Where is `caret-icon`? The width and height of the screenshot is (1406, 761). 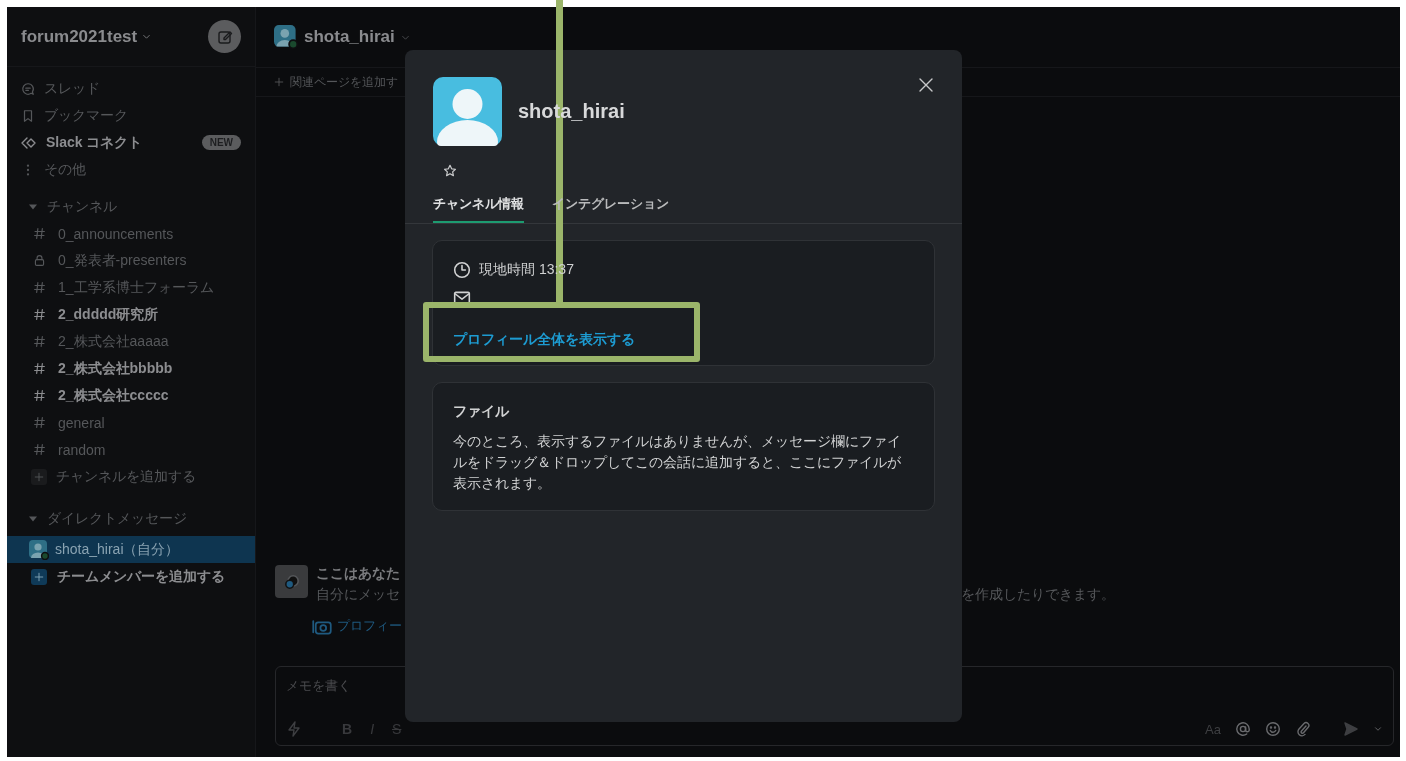 caret-icon is located at coordinates (1378, 729).